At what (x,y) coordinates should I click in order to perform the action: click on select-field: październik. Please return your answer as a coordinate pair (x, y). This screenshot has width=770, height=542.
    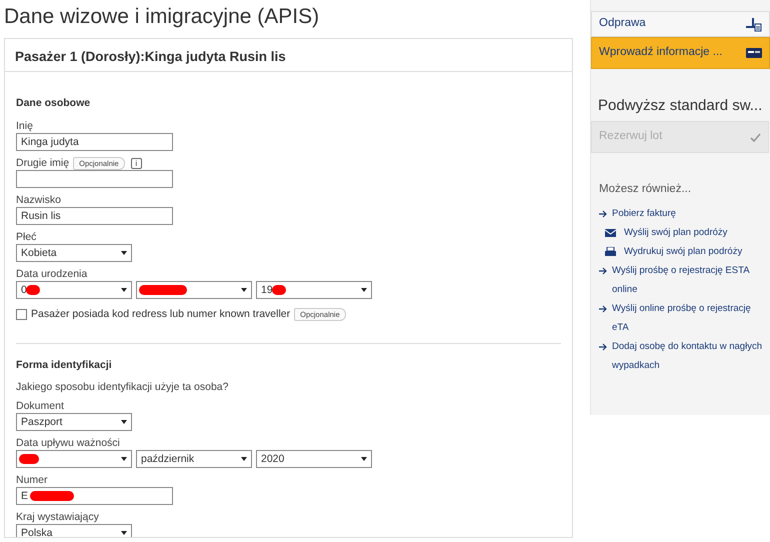
    Looking at the image, I should click on (194, 459).